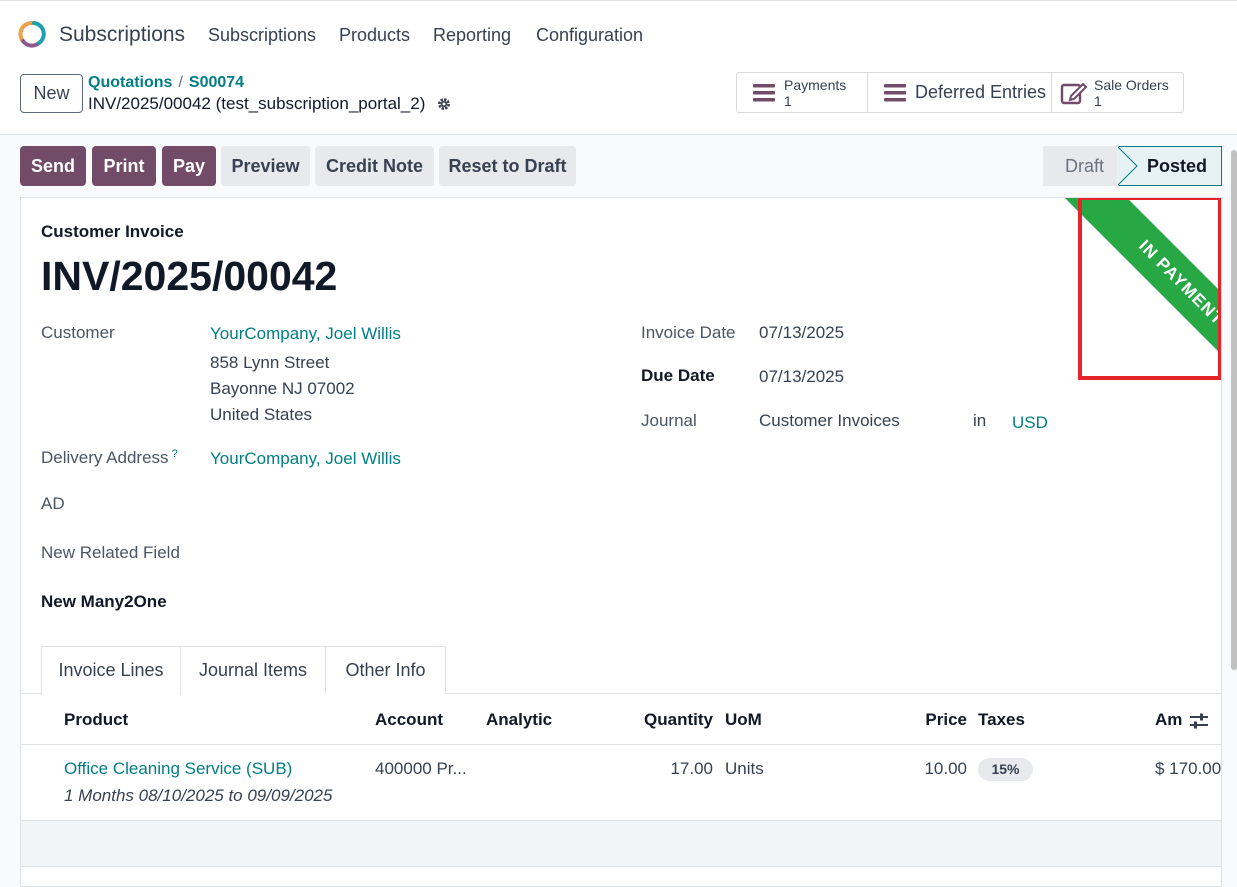 The image size is (1237, 887). What do you see at coordinates (198, 795) in the screenshot?
I see `line-description: 1 Months 08/10/2025 to 09/09/2025` at bounding box center [198, 795].